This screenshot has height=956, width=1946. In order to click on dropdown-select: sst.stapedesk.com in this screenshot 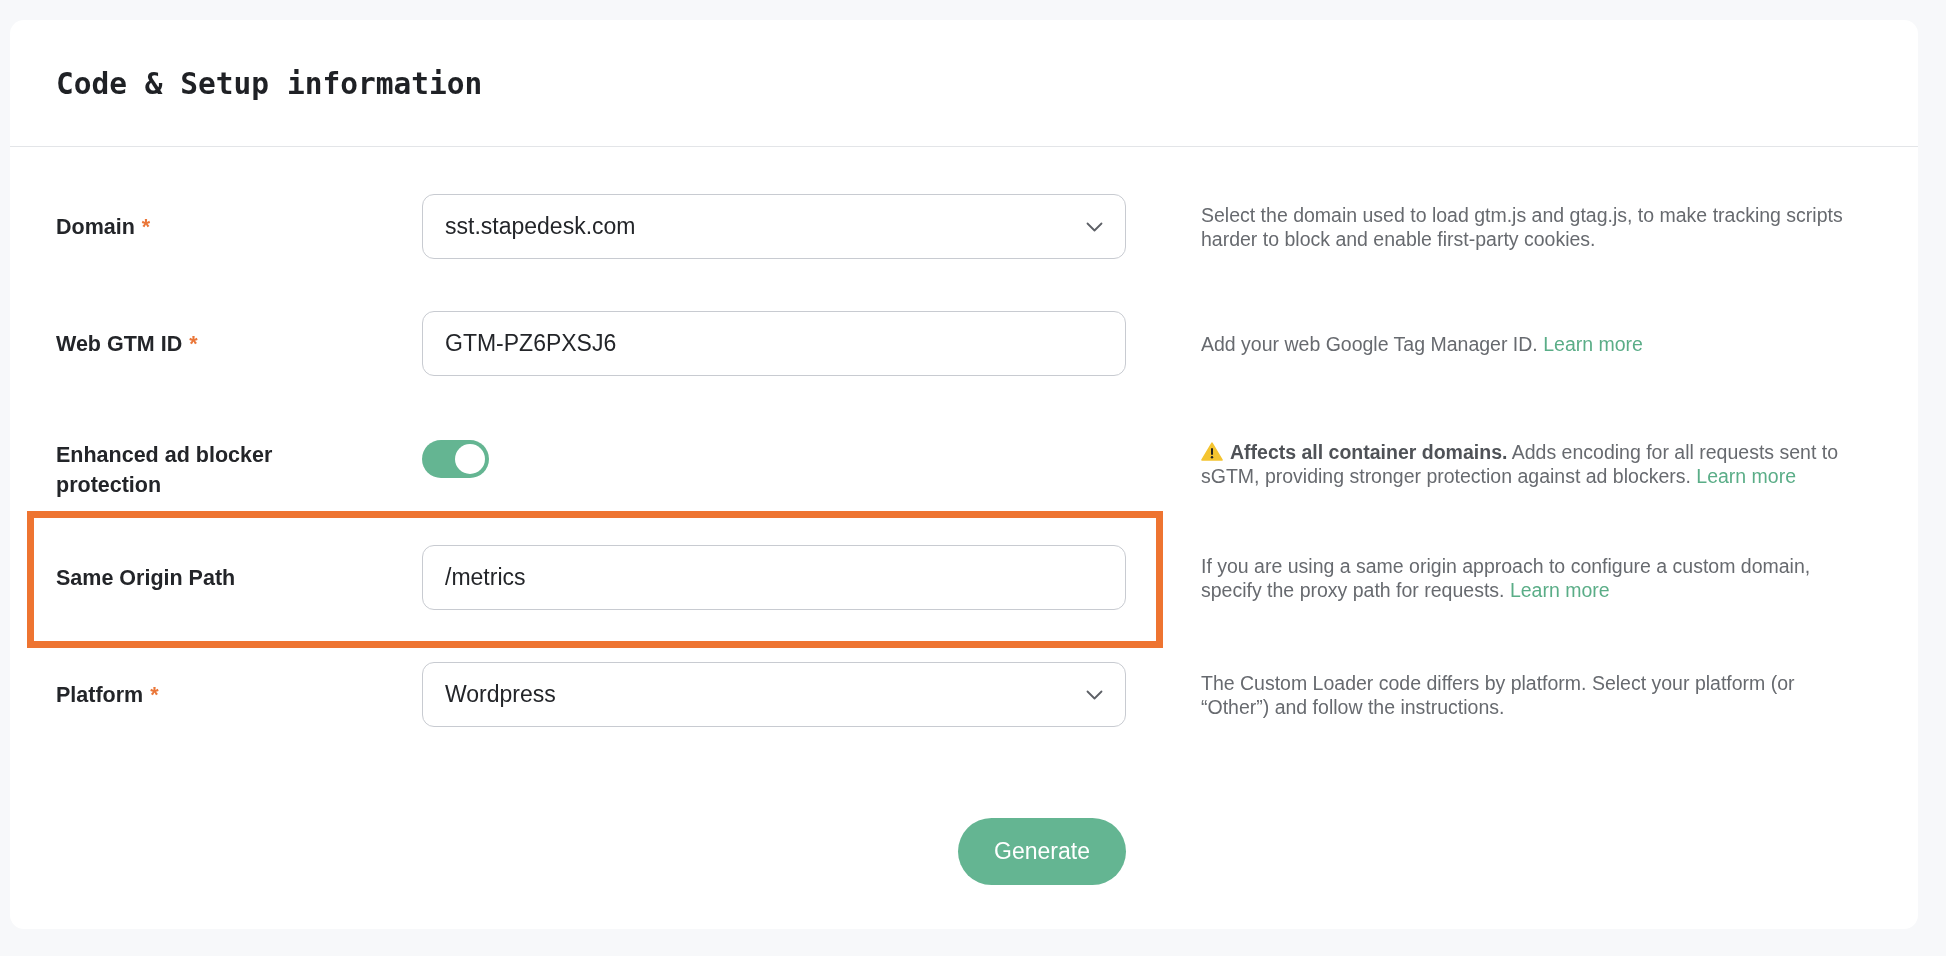, I will do `click(774, 226)`.